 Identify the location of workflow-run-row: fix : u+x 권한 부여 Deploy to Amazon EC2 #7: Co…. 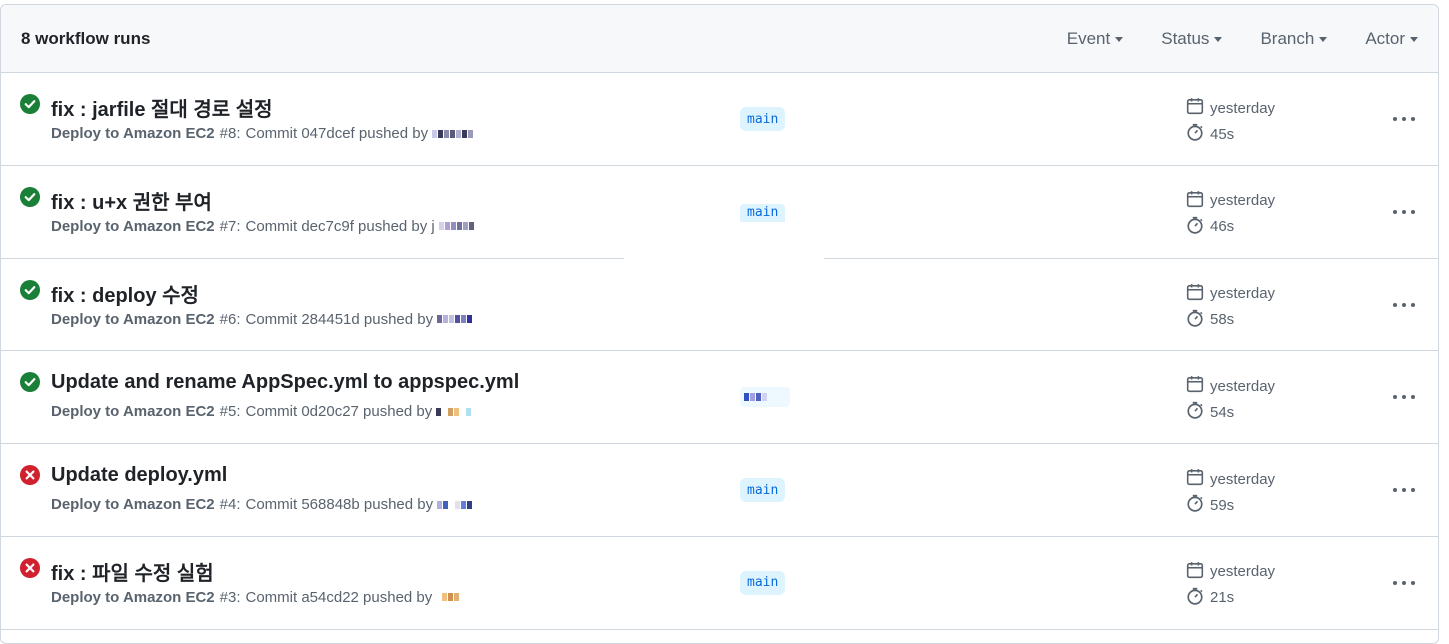
(719, 212).